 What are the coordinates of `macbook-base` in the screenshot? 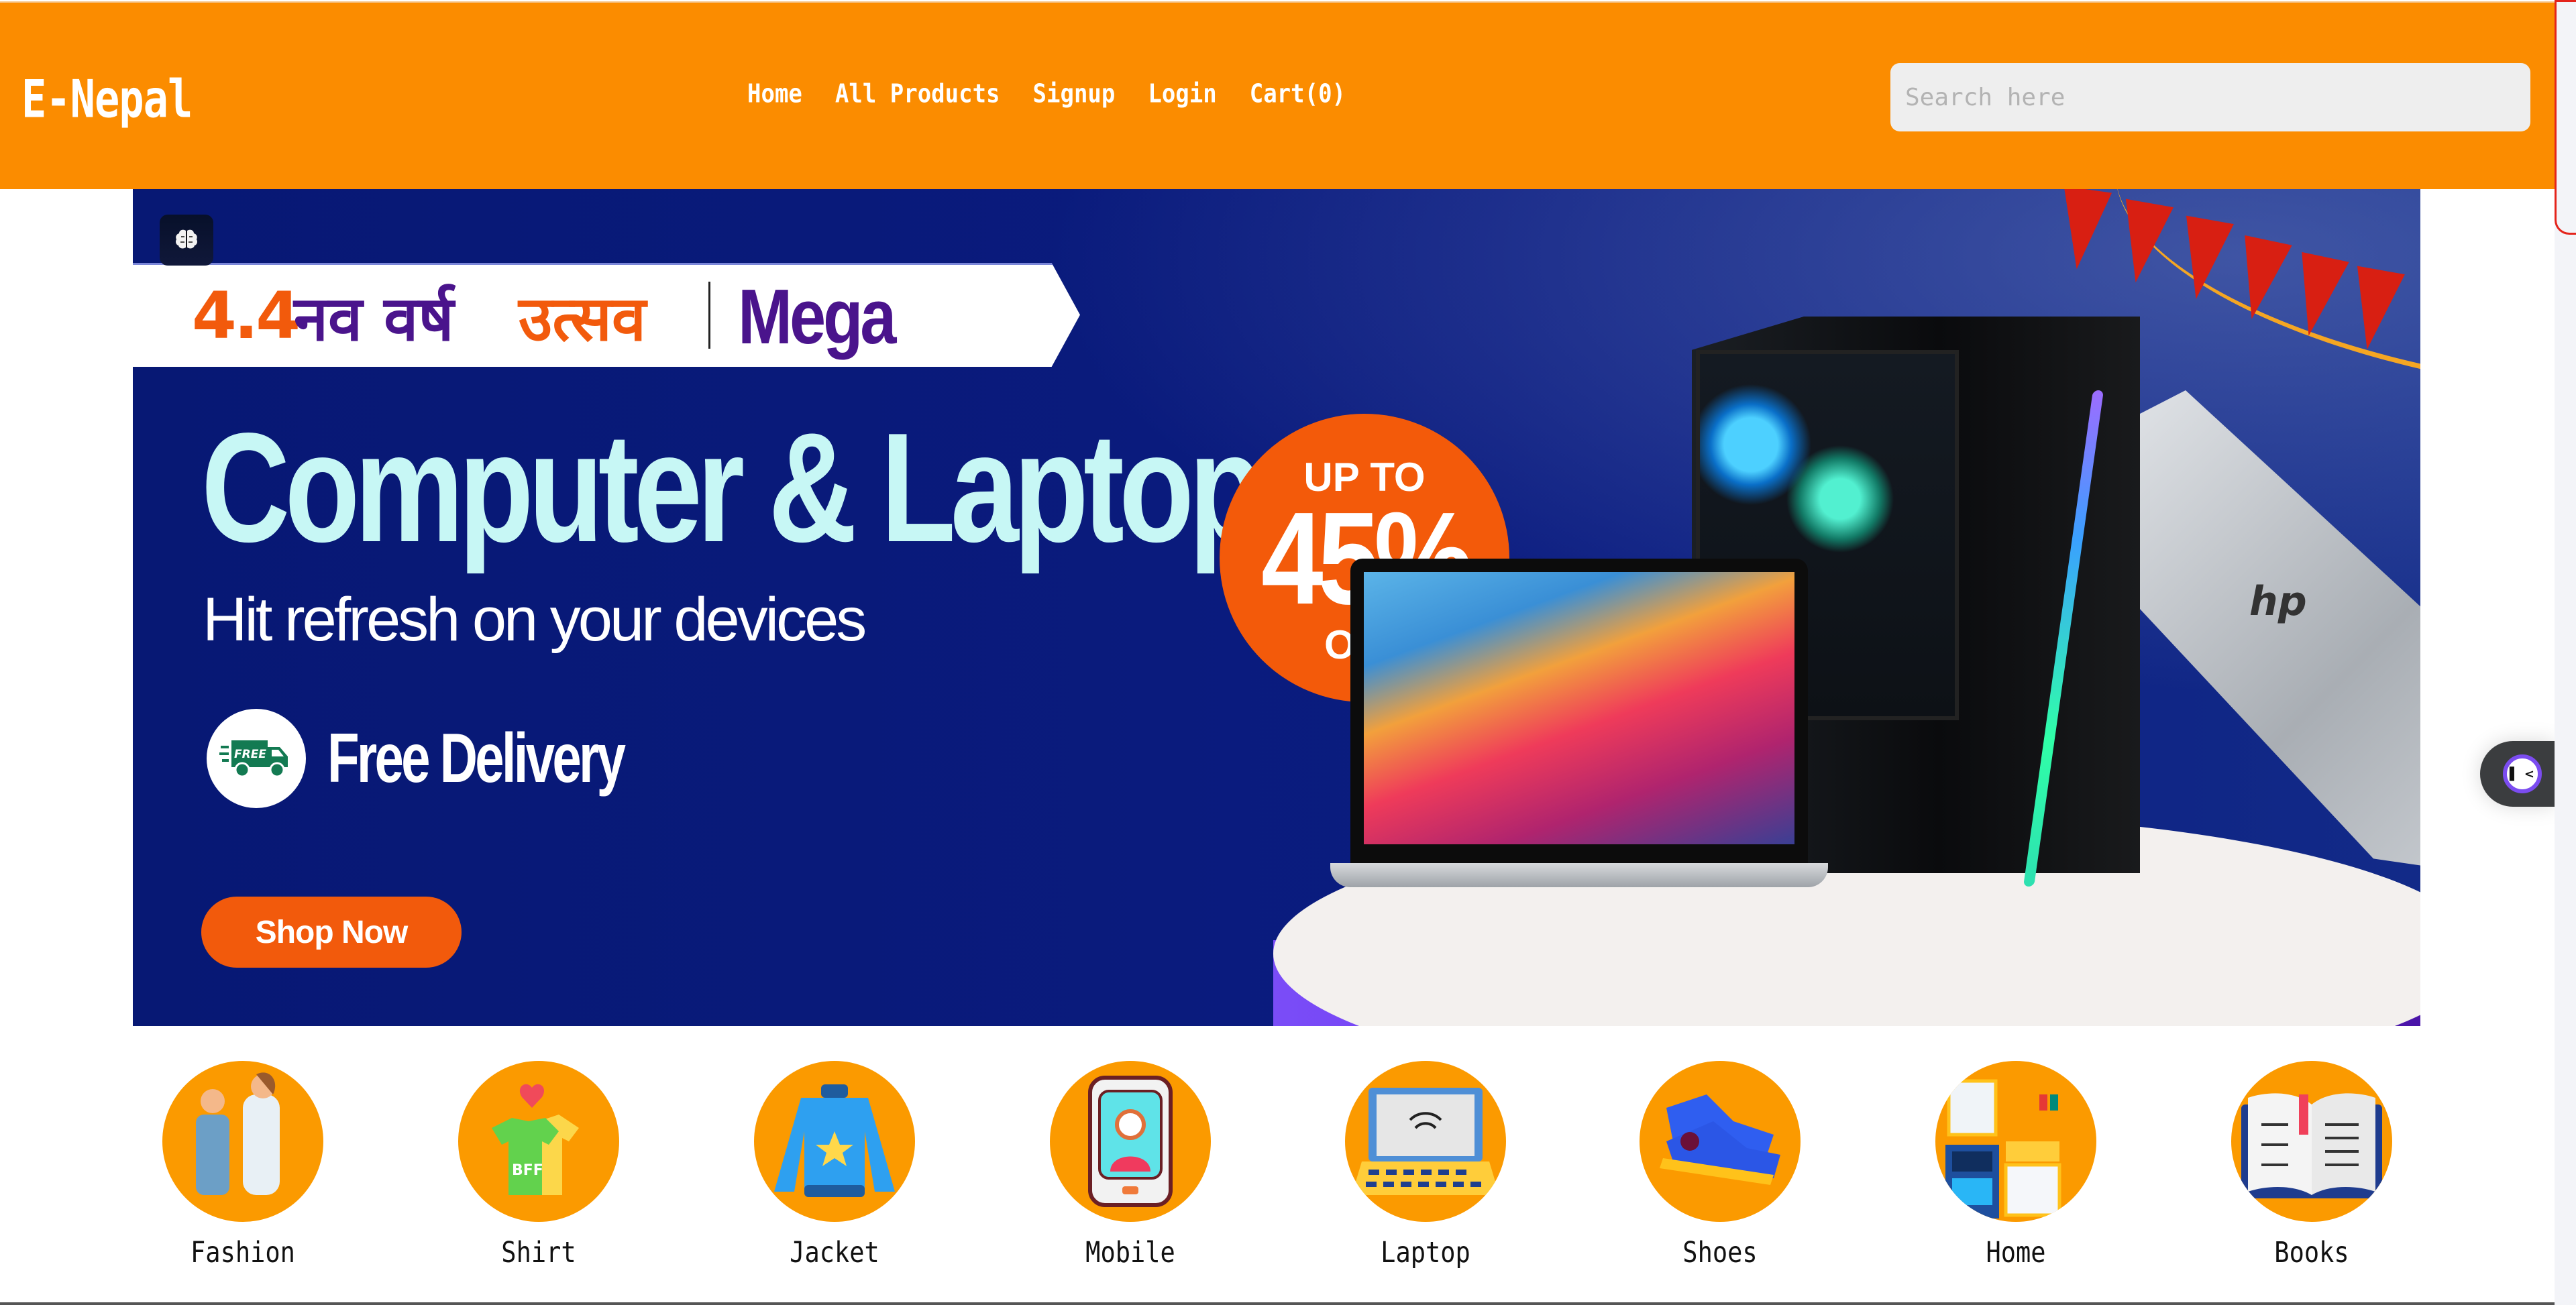 It's located at (1579, 875).